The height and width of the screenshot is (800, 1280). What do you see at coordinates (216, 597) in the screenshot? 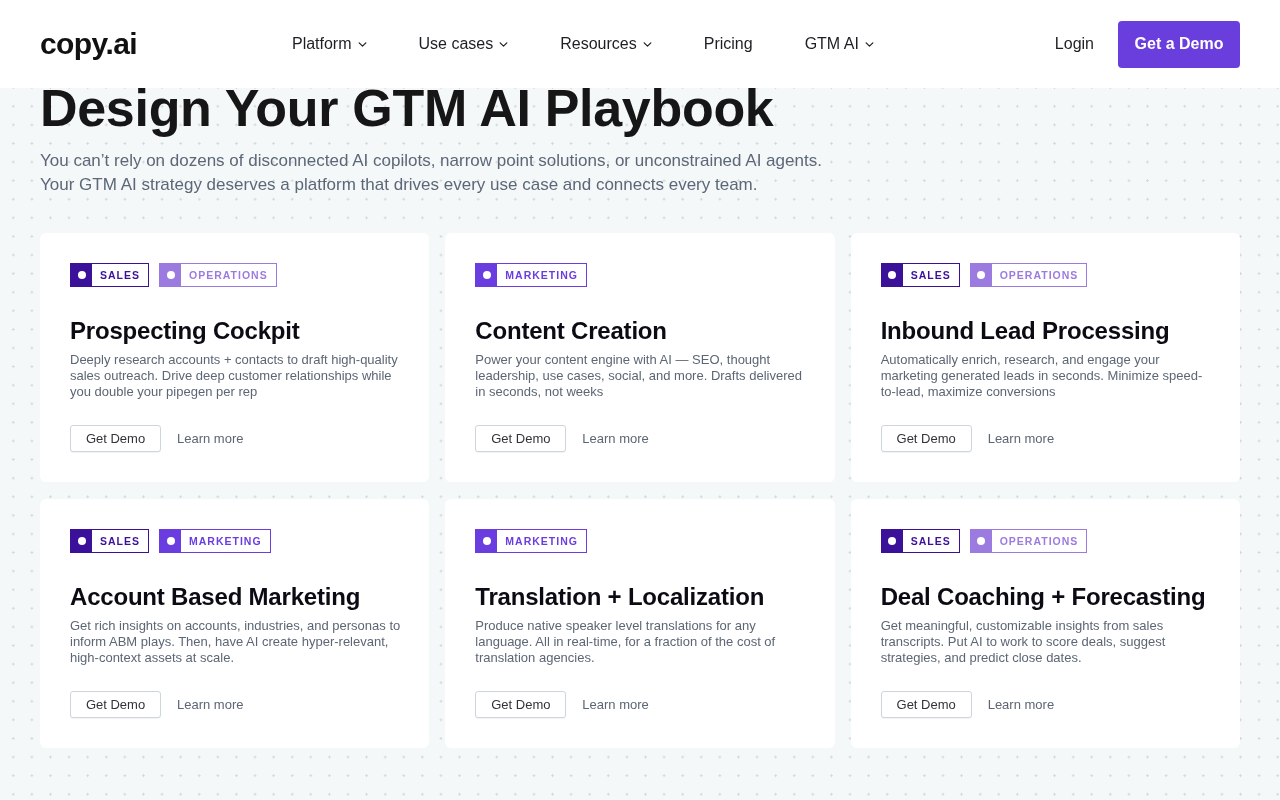
I see `card-title: Account Based Marketing` at bounding box center [216, 597].